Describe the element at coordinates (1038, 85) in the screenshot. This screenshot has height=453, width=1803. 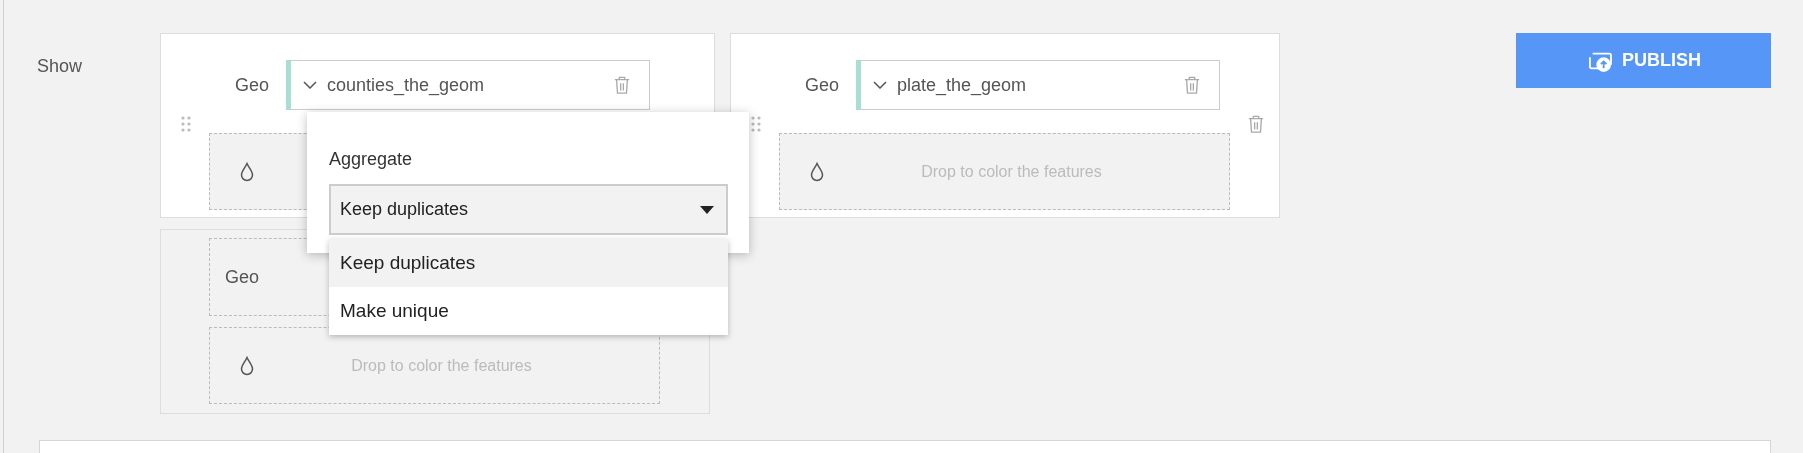
I see `geo-column-field: plate_the_geom` at that location.